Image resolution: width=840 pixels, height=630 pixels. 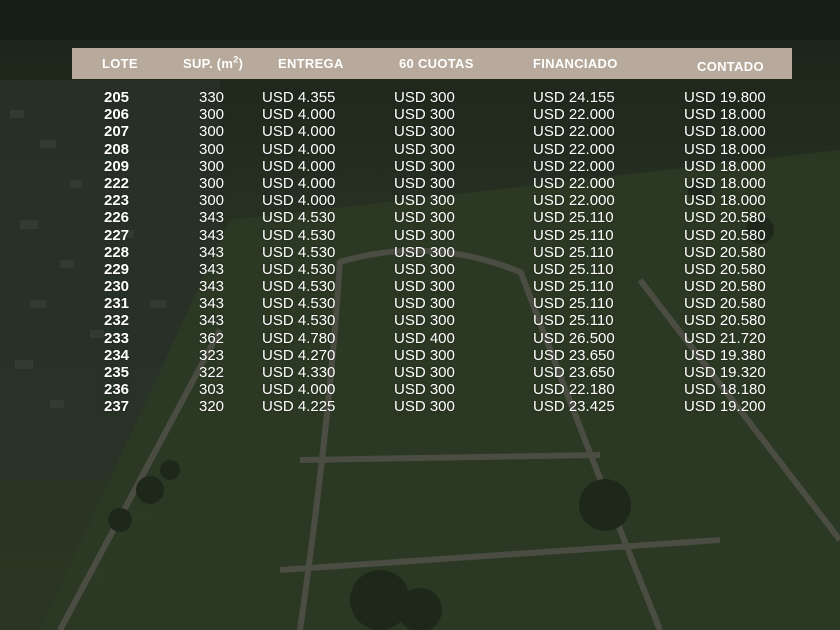 What do you see at coordinates (117, 287) in the screenshot?
I see `cell-lote: 230` at bounding box center [117, 287].